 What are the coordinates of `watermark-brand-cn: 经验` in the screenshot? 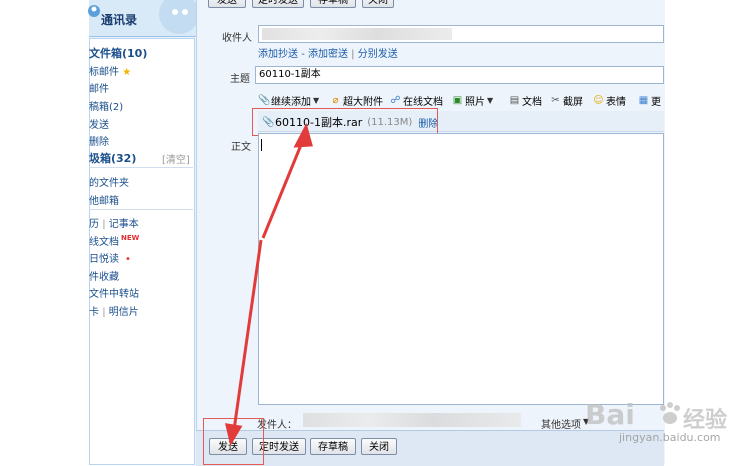 It's located at (705, 420).